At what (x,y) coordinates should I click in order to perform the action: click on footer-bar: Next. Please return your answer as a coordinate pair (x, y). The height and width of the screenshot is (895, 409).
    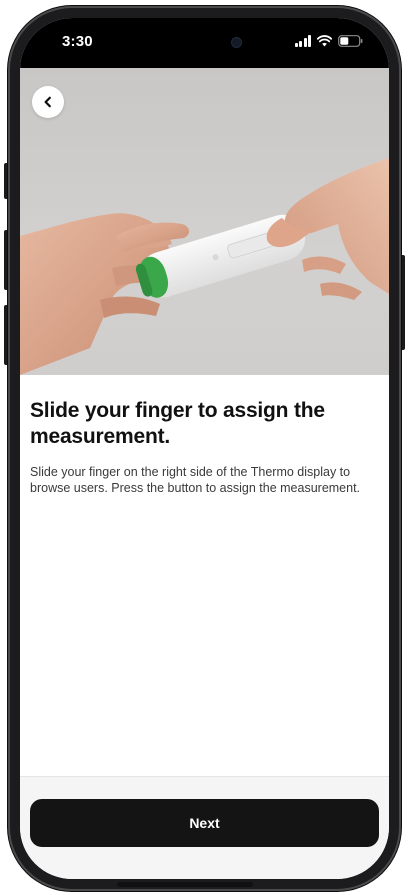
    Looking at the image, I should click on (204, 827).